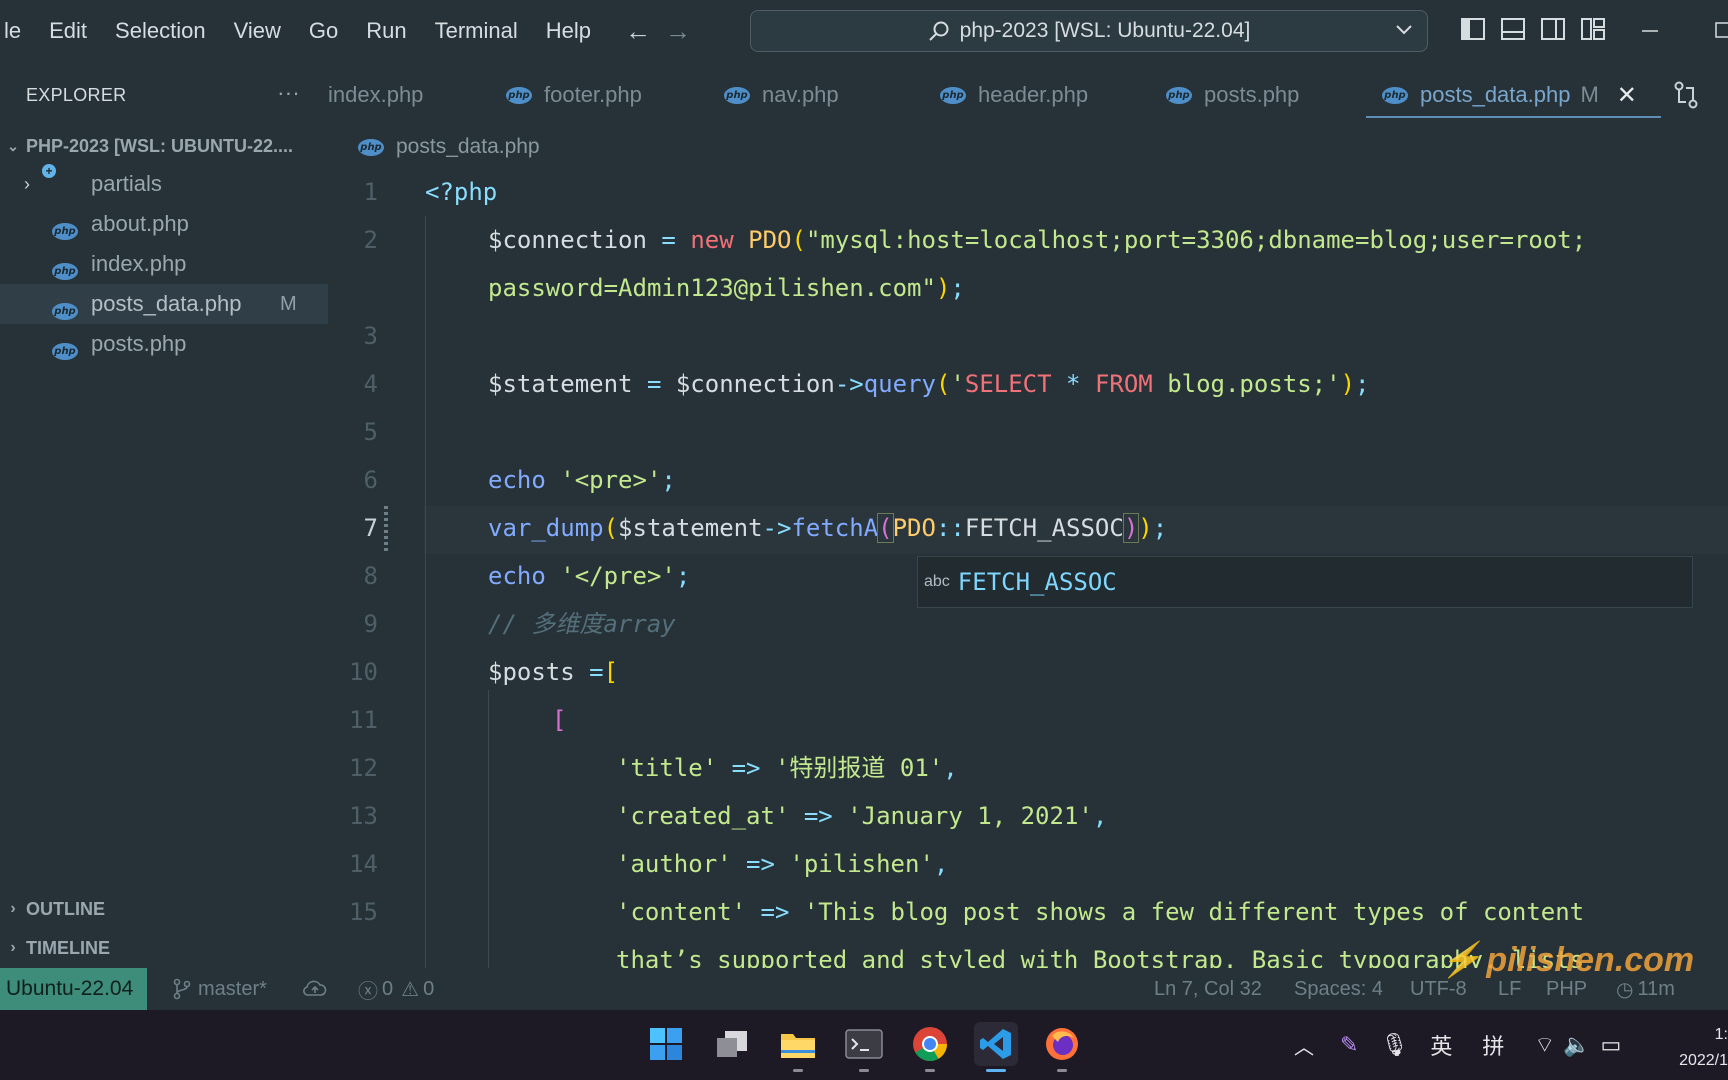 Image resolution: width=1728 pixels, height=1080 pixels. I want to click on wifi-icon: ⌔, so click(1544, 1045).